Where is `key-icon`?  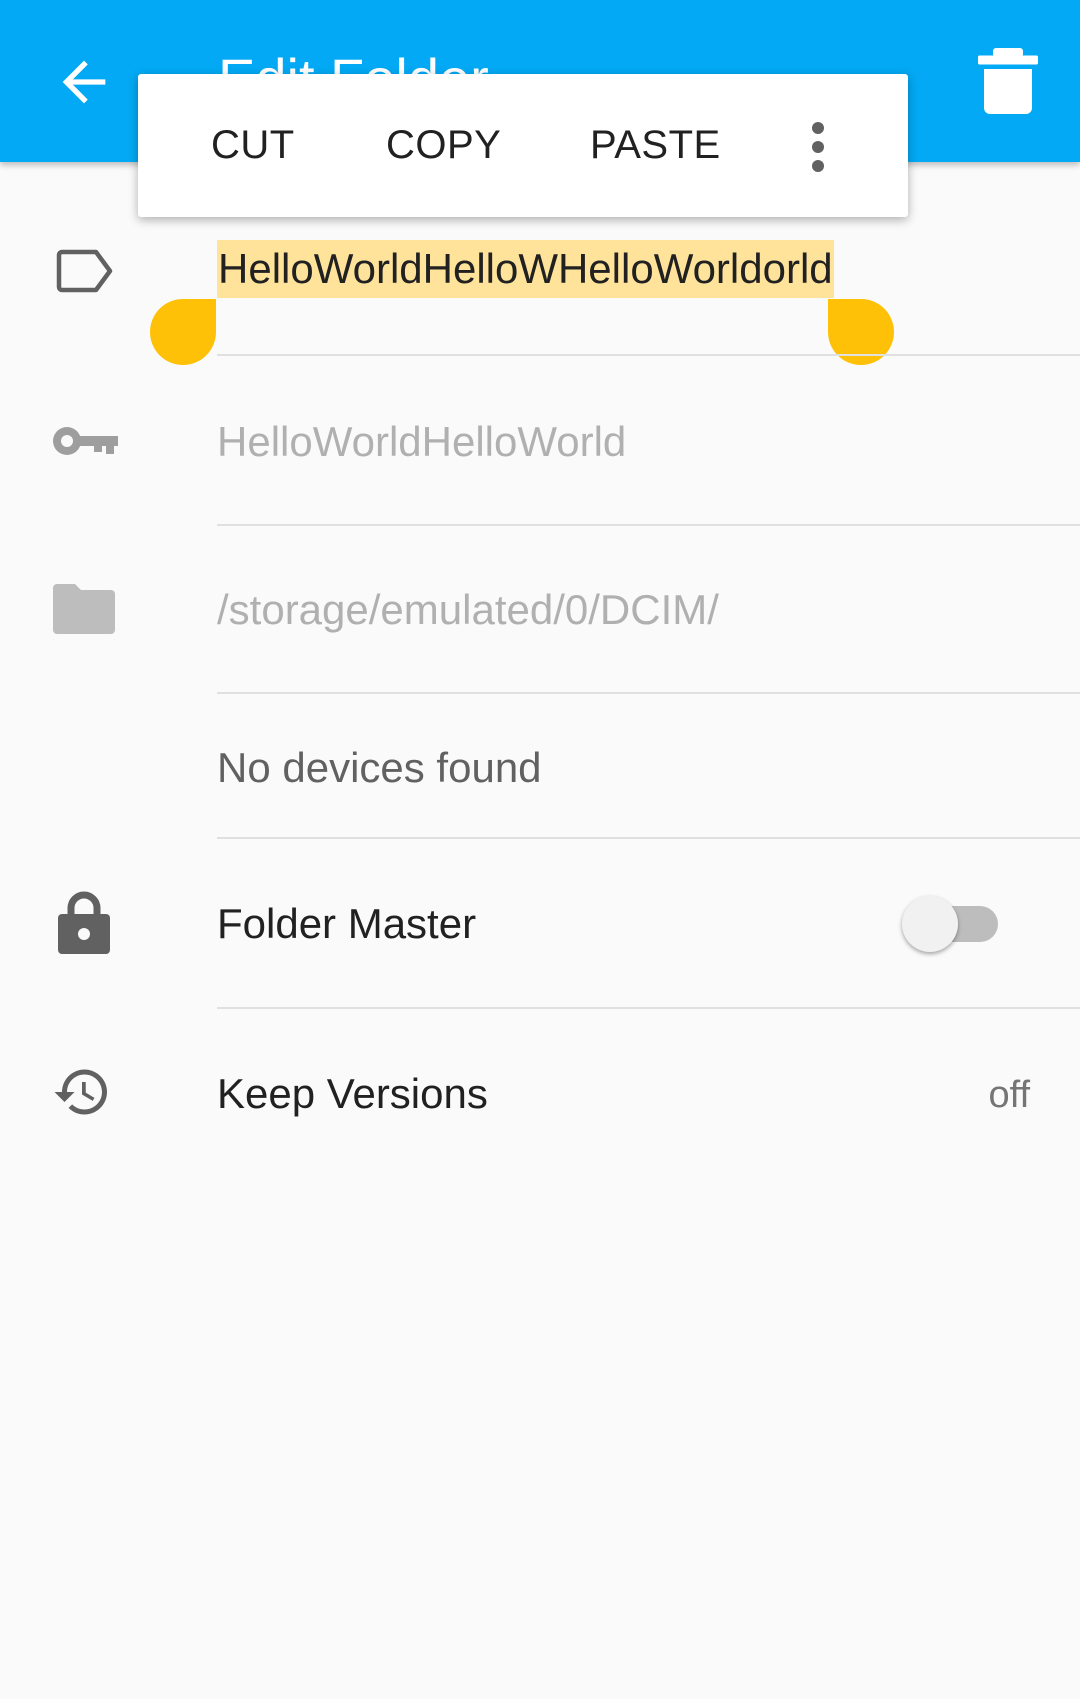
key-icon is located at coordinates (85, 441).